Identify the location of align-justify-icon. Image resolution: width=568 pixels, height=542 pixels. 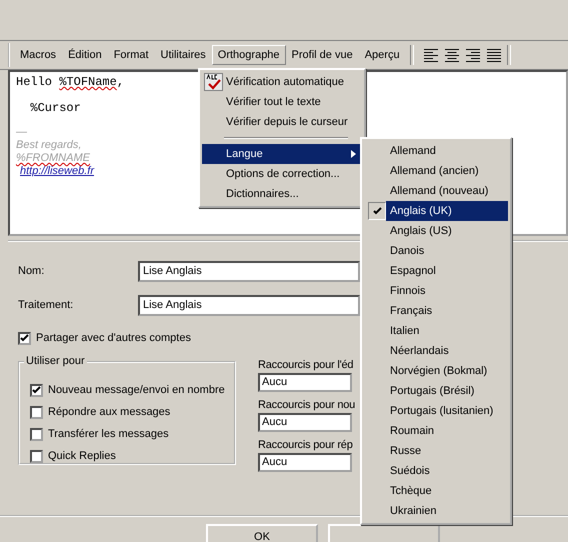
(493, 55).